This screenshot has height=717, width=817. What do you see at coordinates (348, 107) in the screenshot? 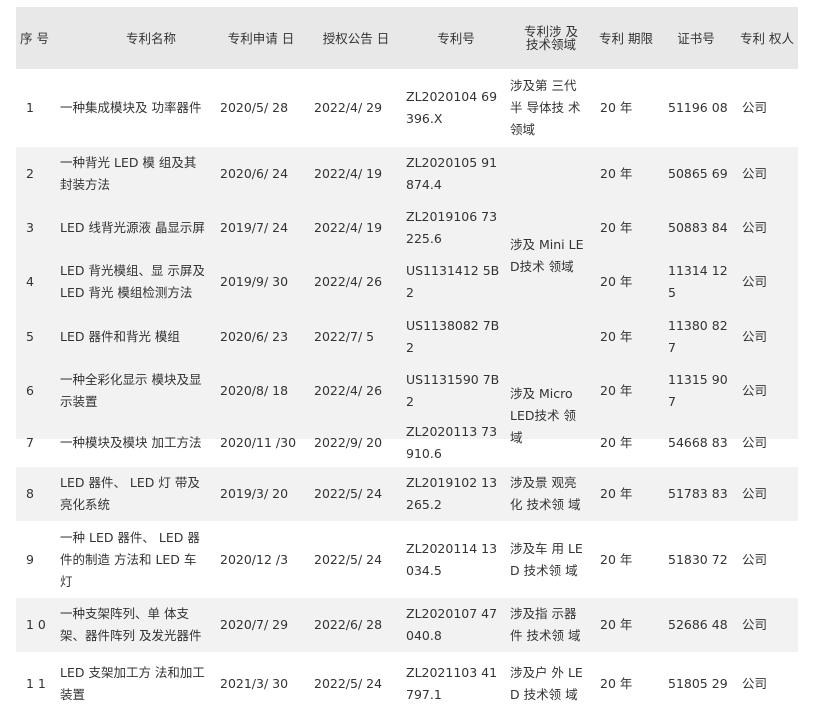
I see `cell-grant-date: 2022/4/ 29` at bounding box center [348, 107].